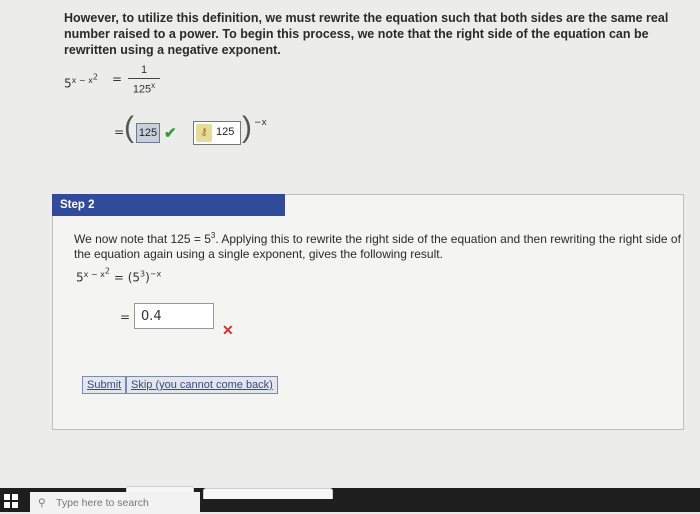  Describe the element at coordinates (11, 503) in the screenshot. I see `windows-start-icon` at that location.